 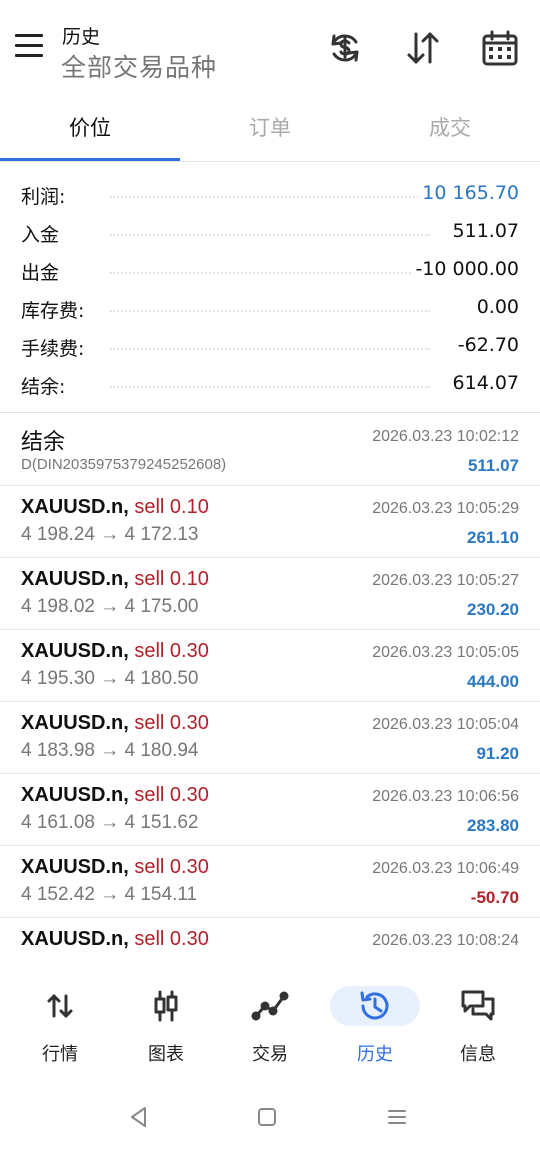 I want to click on deal-time: 2026.03.23 10:05:04, so click(x=445, y=724).